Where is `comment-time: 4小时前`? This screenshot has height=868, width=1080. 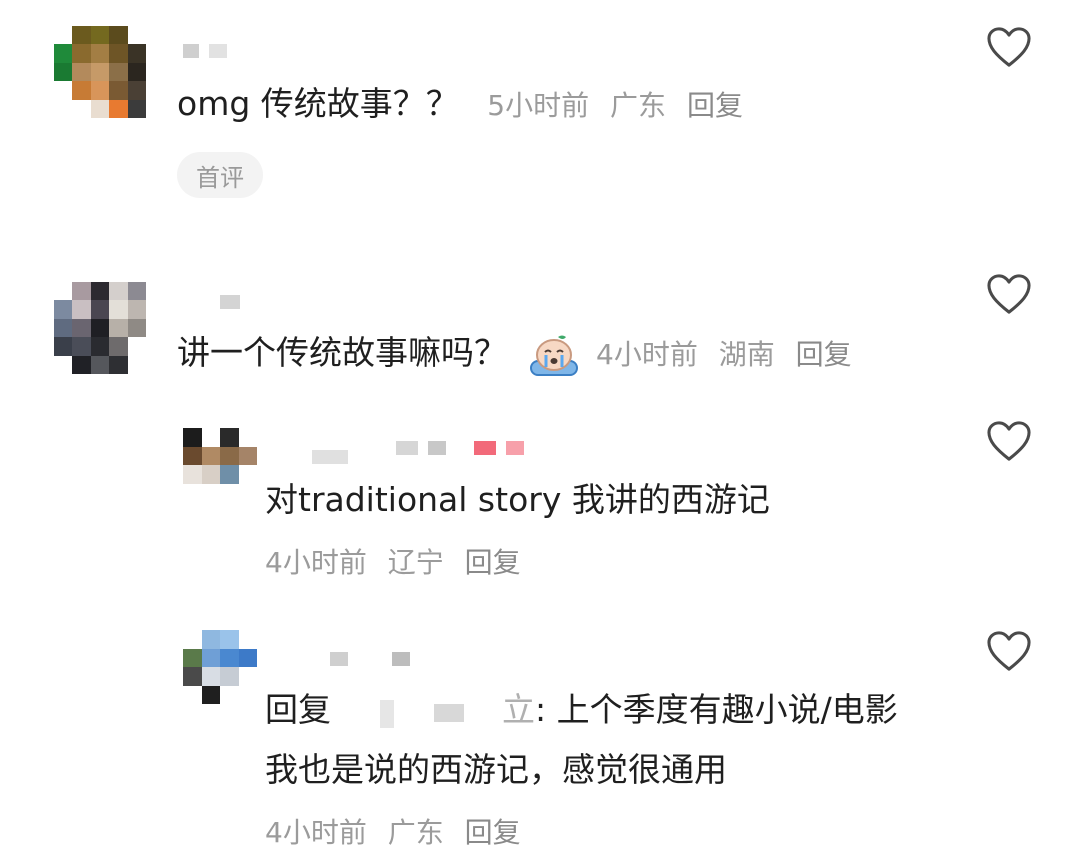 comment-time: 4小时前 is located at coordinates (647, 354).